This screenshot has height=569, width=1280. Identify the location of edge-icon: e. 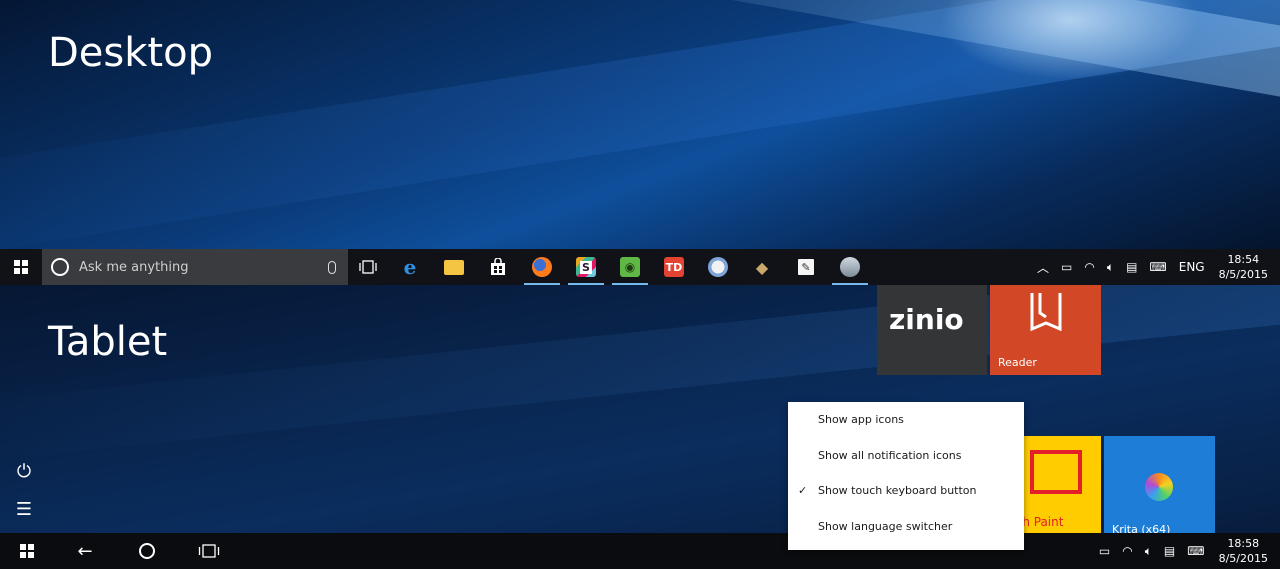
(410, 267).